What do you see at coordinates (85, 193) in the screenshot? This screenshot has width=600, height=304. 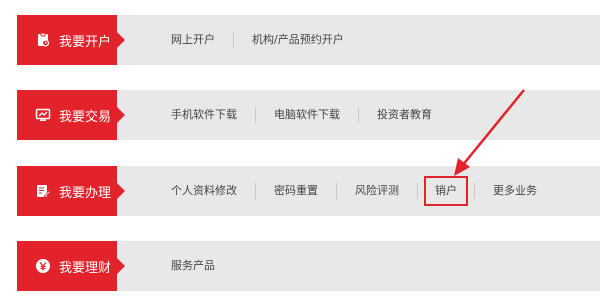 I see `section-title: 我要办理` at bounding box center [85, 193].